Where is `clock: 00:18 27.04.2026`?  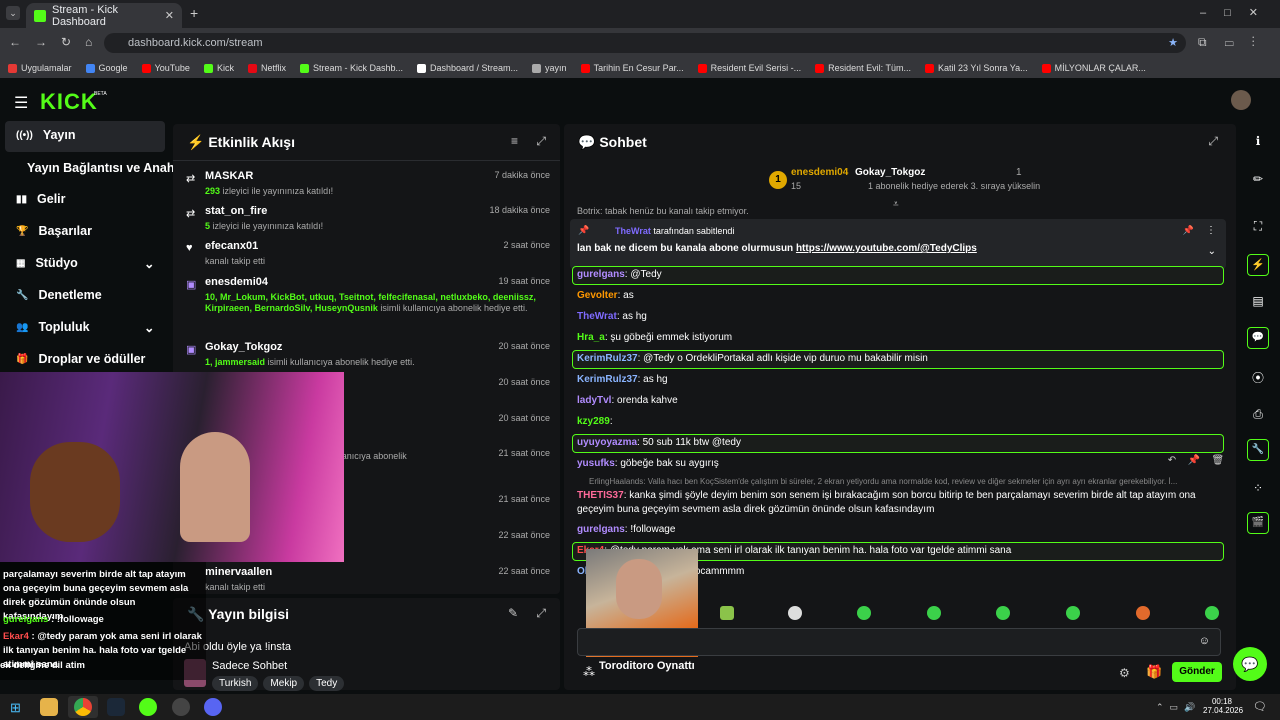
clock: 00:18 27.04.2026 is located at coordinates (1223, 706).